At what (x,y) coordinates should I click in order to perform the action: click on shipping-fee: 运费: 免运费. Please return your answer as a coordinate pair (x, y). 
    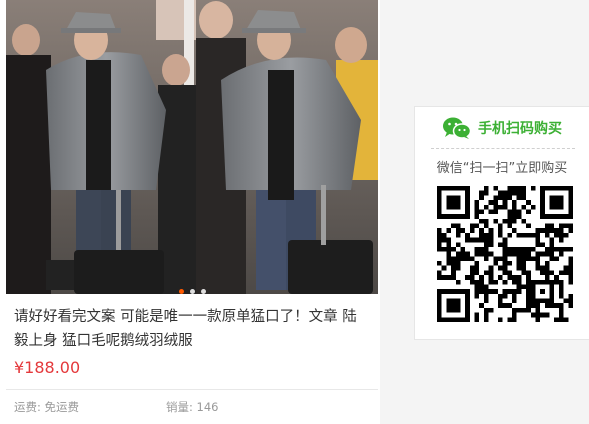
    Looking at the image, I should click on (47, 407).